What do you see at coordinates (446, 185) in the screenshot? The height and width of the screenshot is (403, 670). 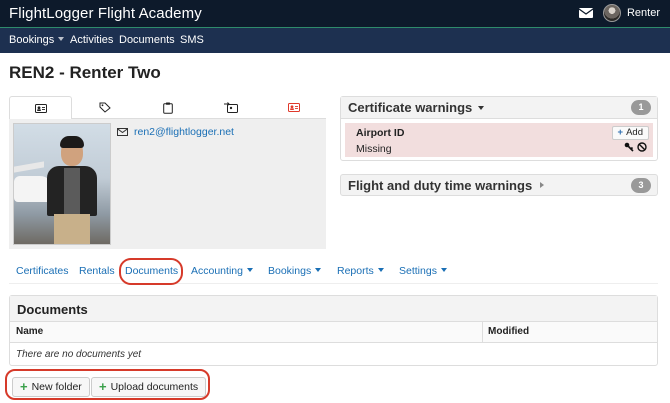 I see `flight-duty-warnings-title: Flight and duty time warnings` at bounding box center [446, 185].